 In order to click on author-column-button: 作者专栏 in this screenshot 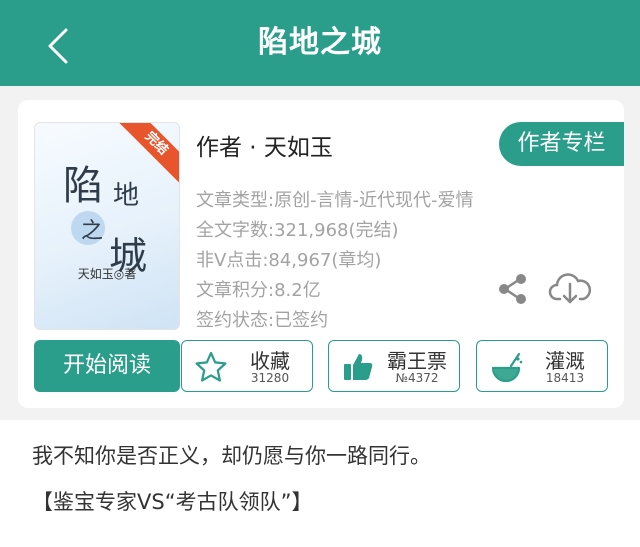, I will do `click(561, 144)`.